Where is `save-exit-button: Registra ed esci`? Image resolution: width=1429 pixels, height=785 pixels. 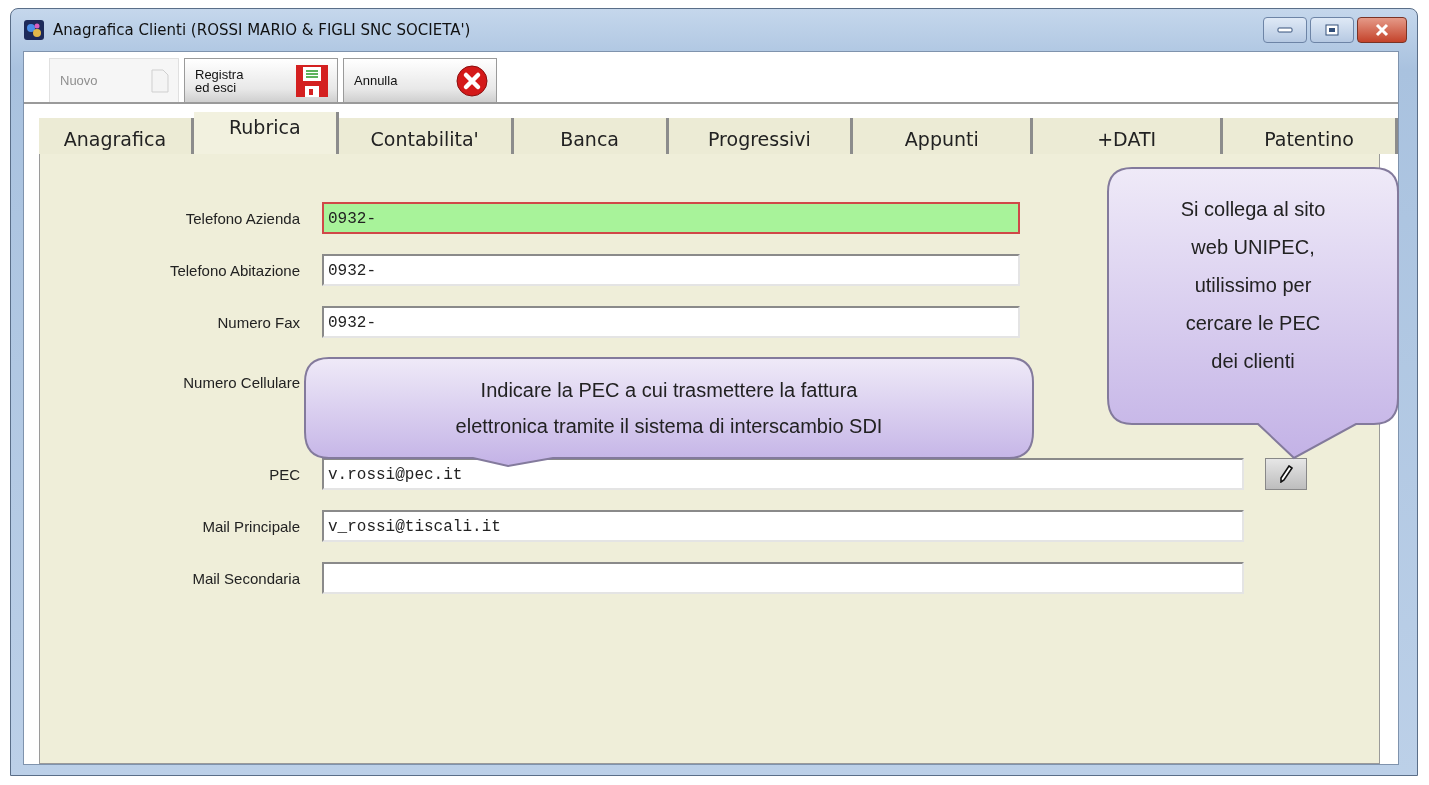
save-exit-button: Registra ed esci is located at coordinates (261, 80).